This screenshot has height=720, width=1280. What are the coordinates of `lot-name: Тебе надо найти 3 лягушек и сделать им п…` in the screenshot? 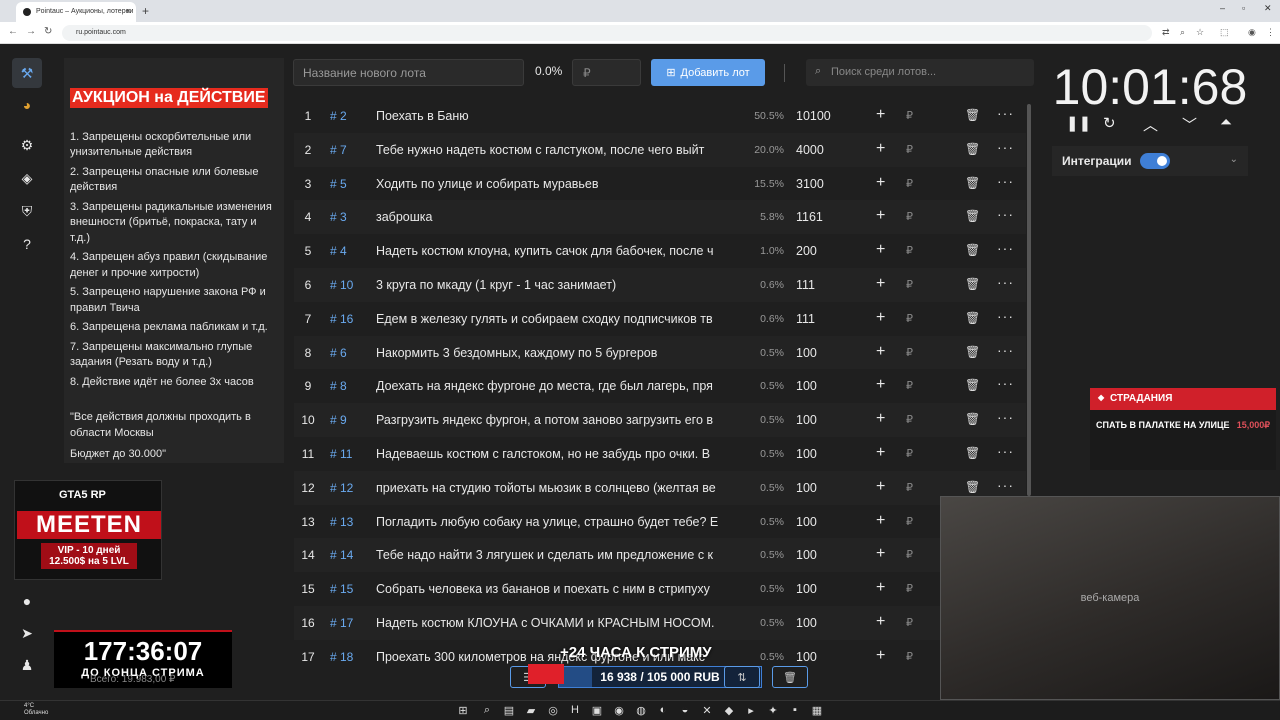 It's located at (556, 555).